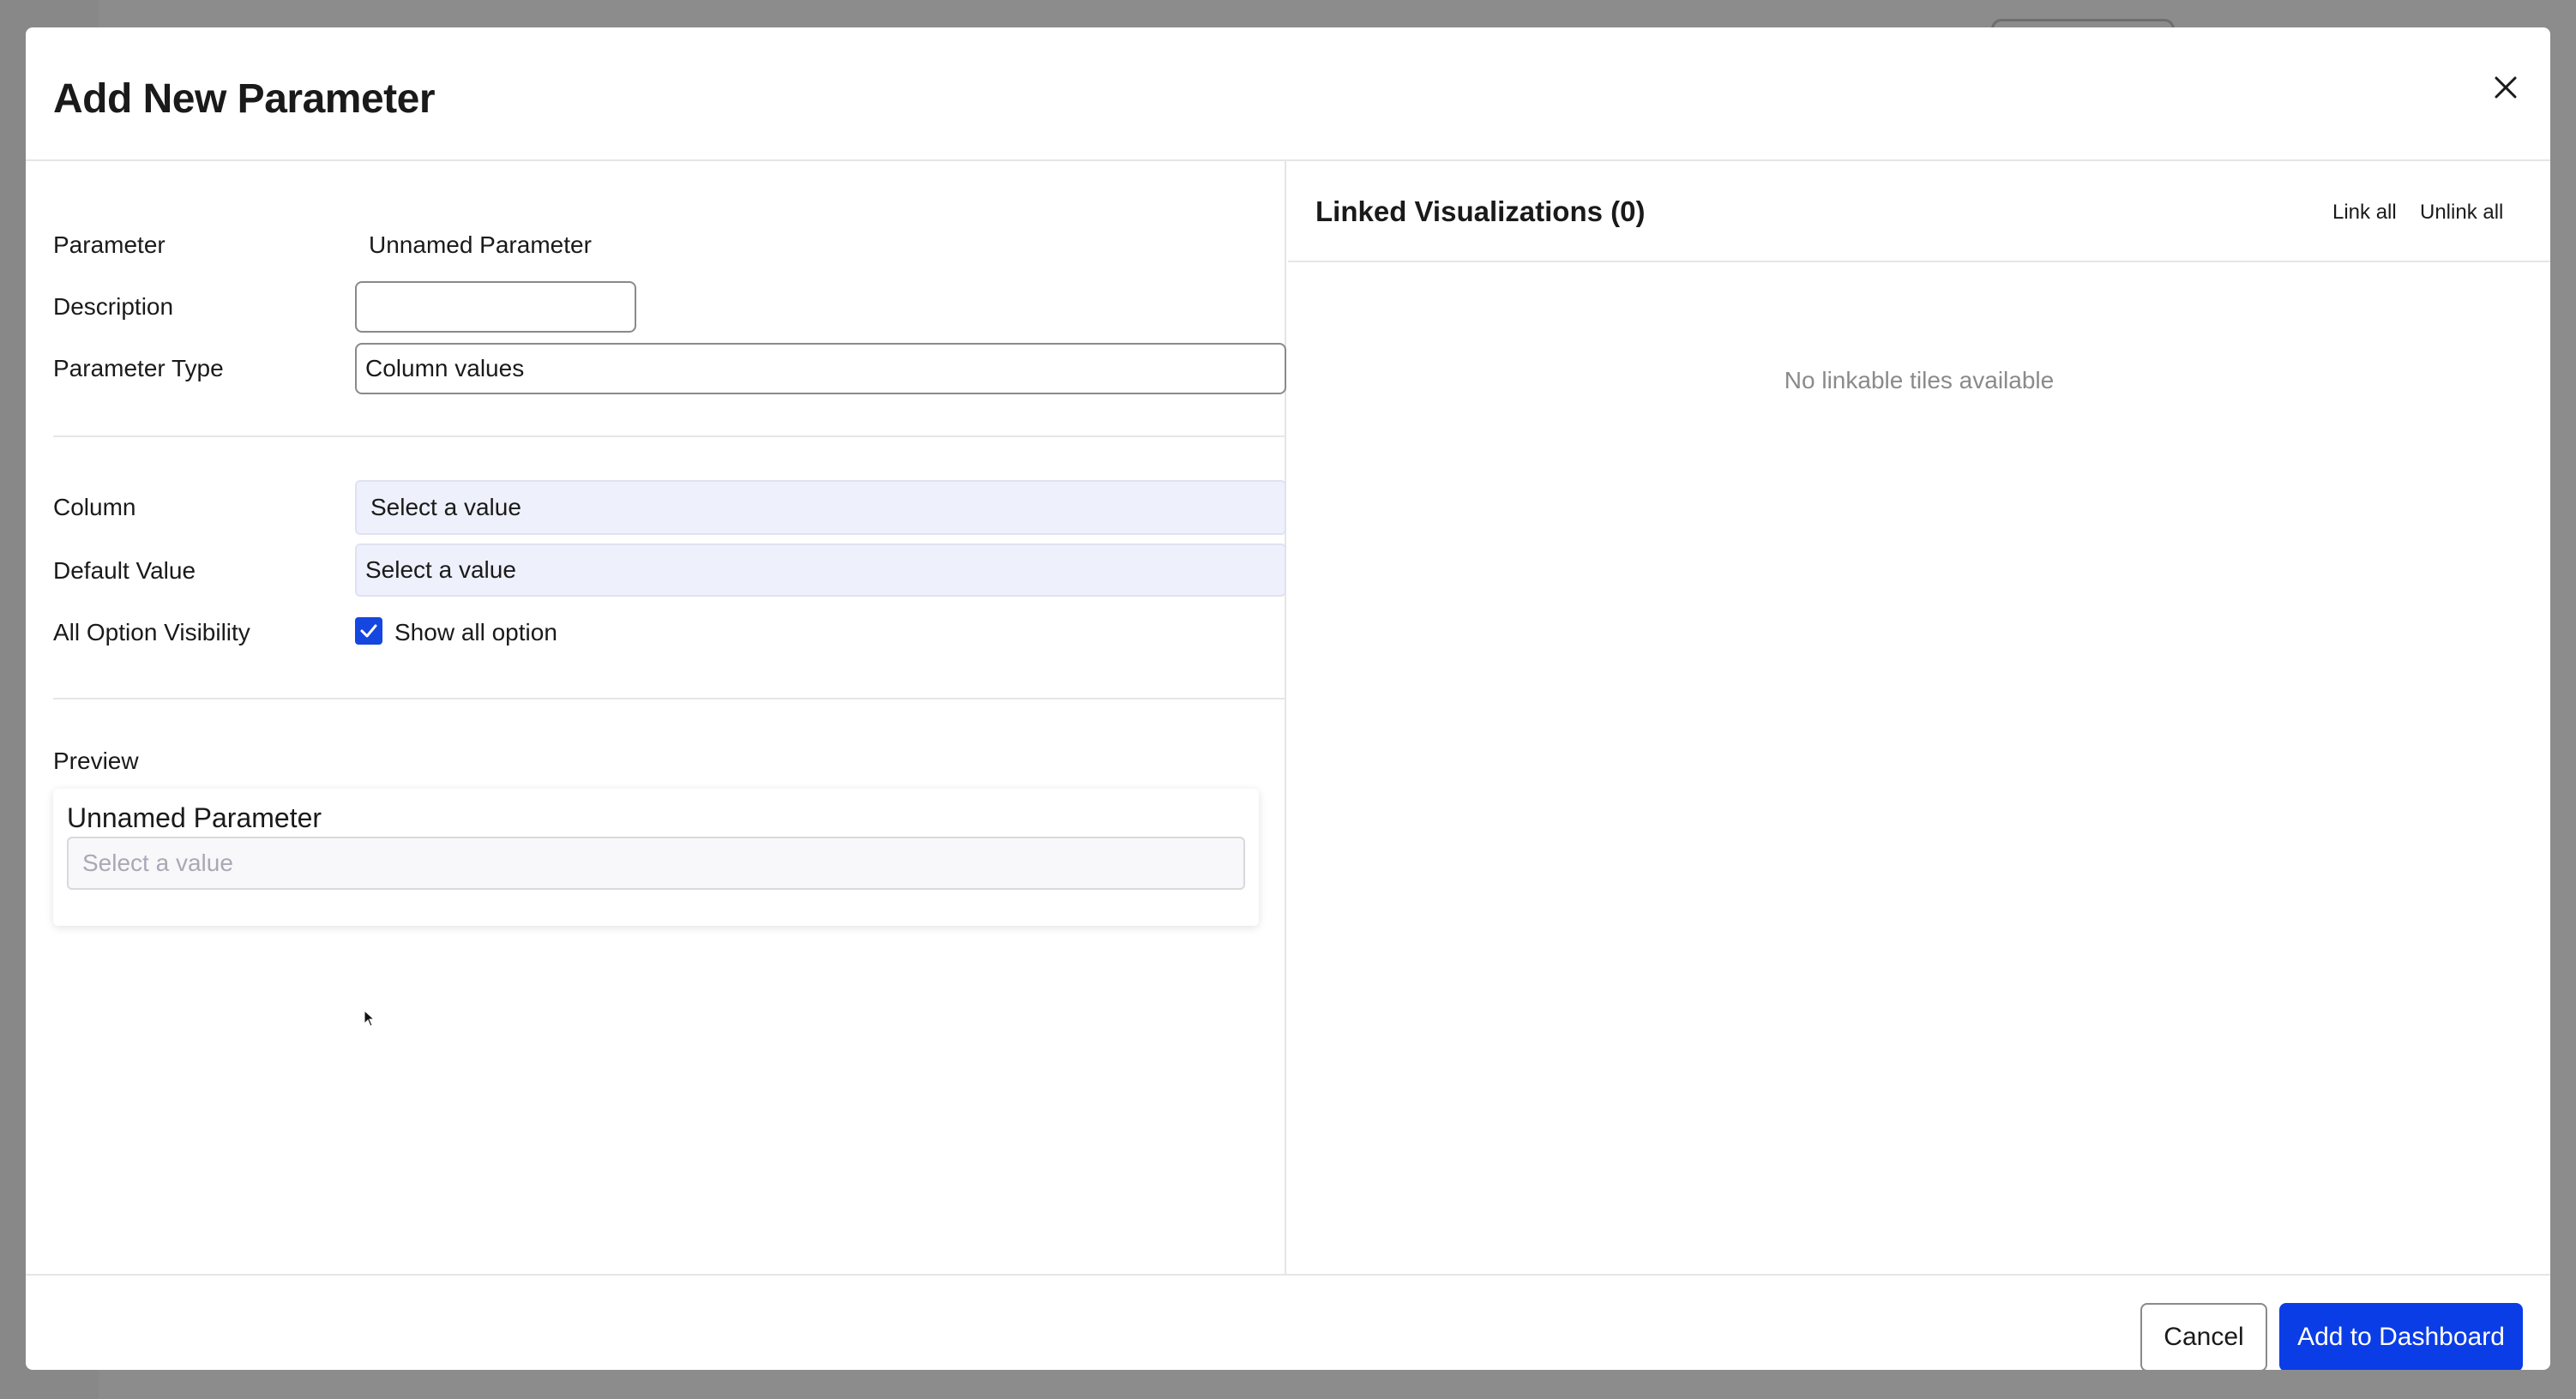 Image resolution: width=2576 pixels, height=1399 pixels. Describe the element at coordinates (445, 507) in the screenshot. I see `column-select-value: Select a value` at that location.